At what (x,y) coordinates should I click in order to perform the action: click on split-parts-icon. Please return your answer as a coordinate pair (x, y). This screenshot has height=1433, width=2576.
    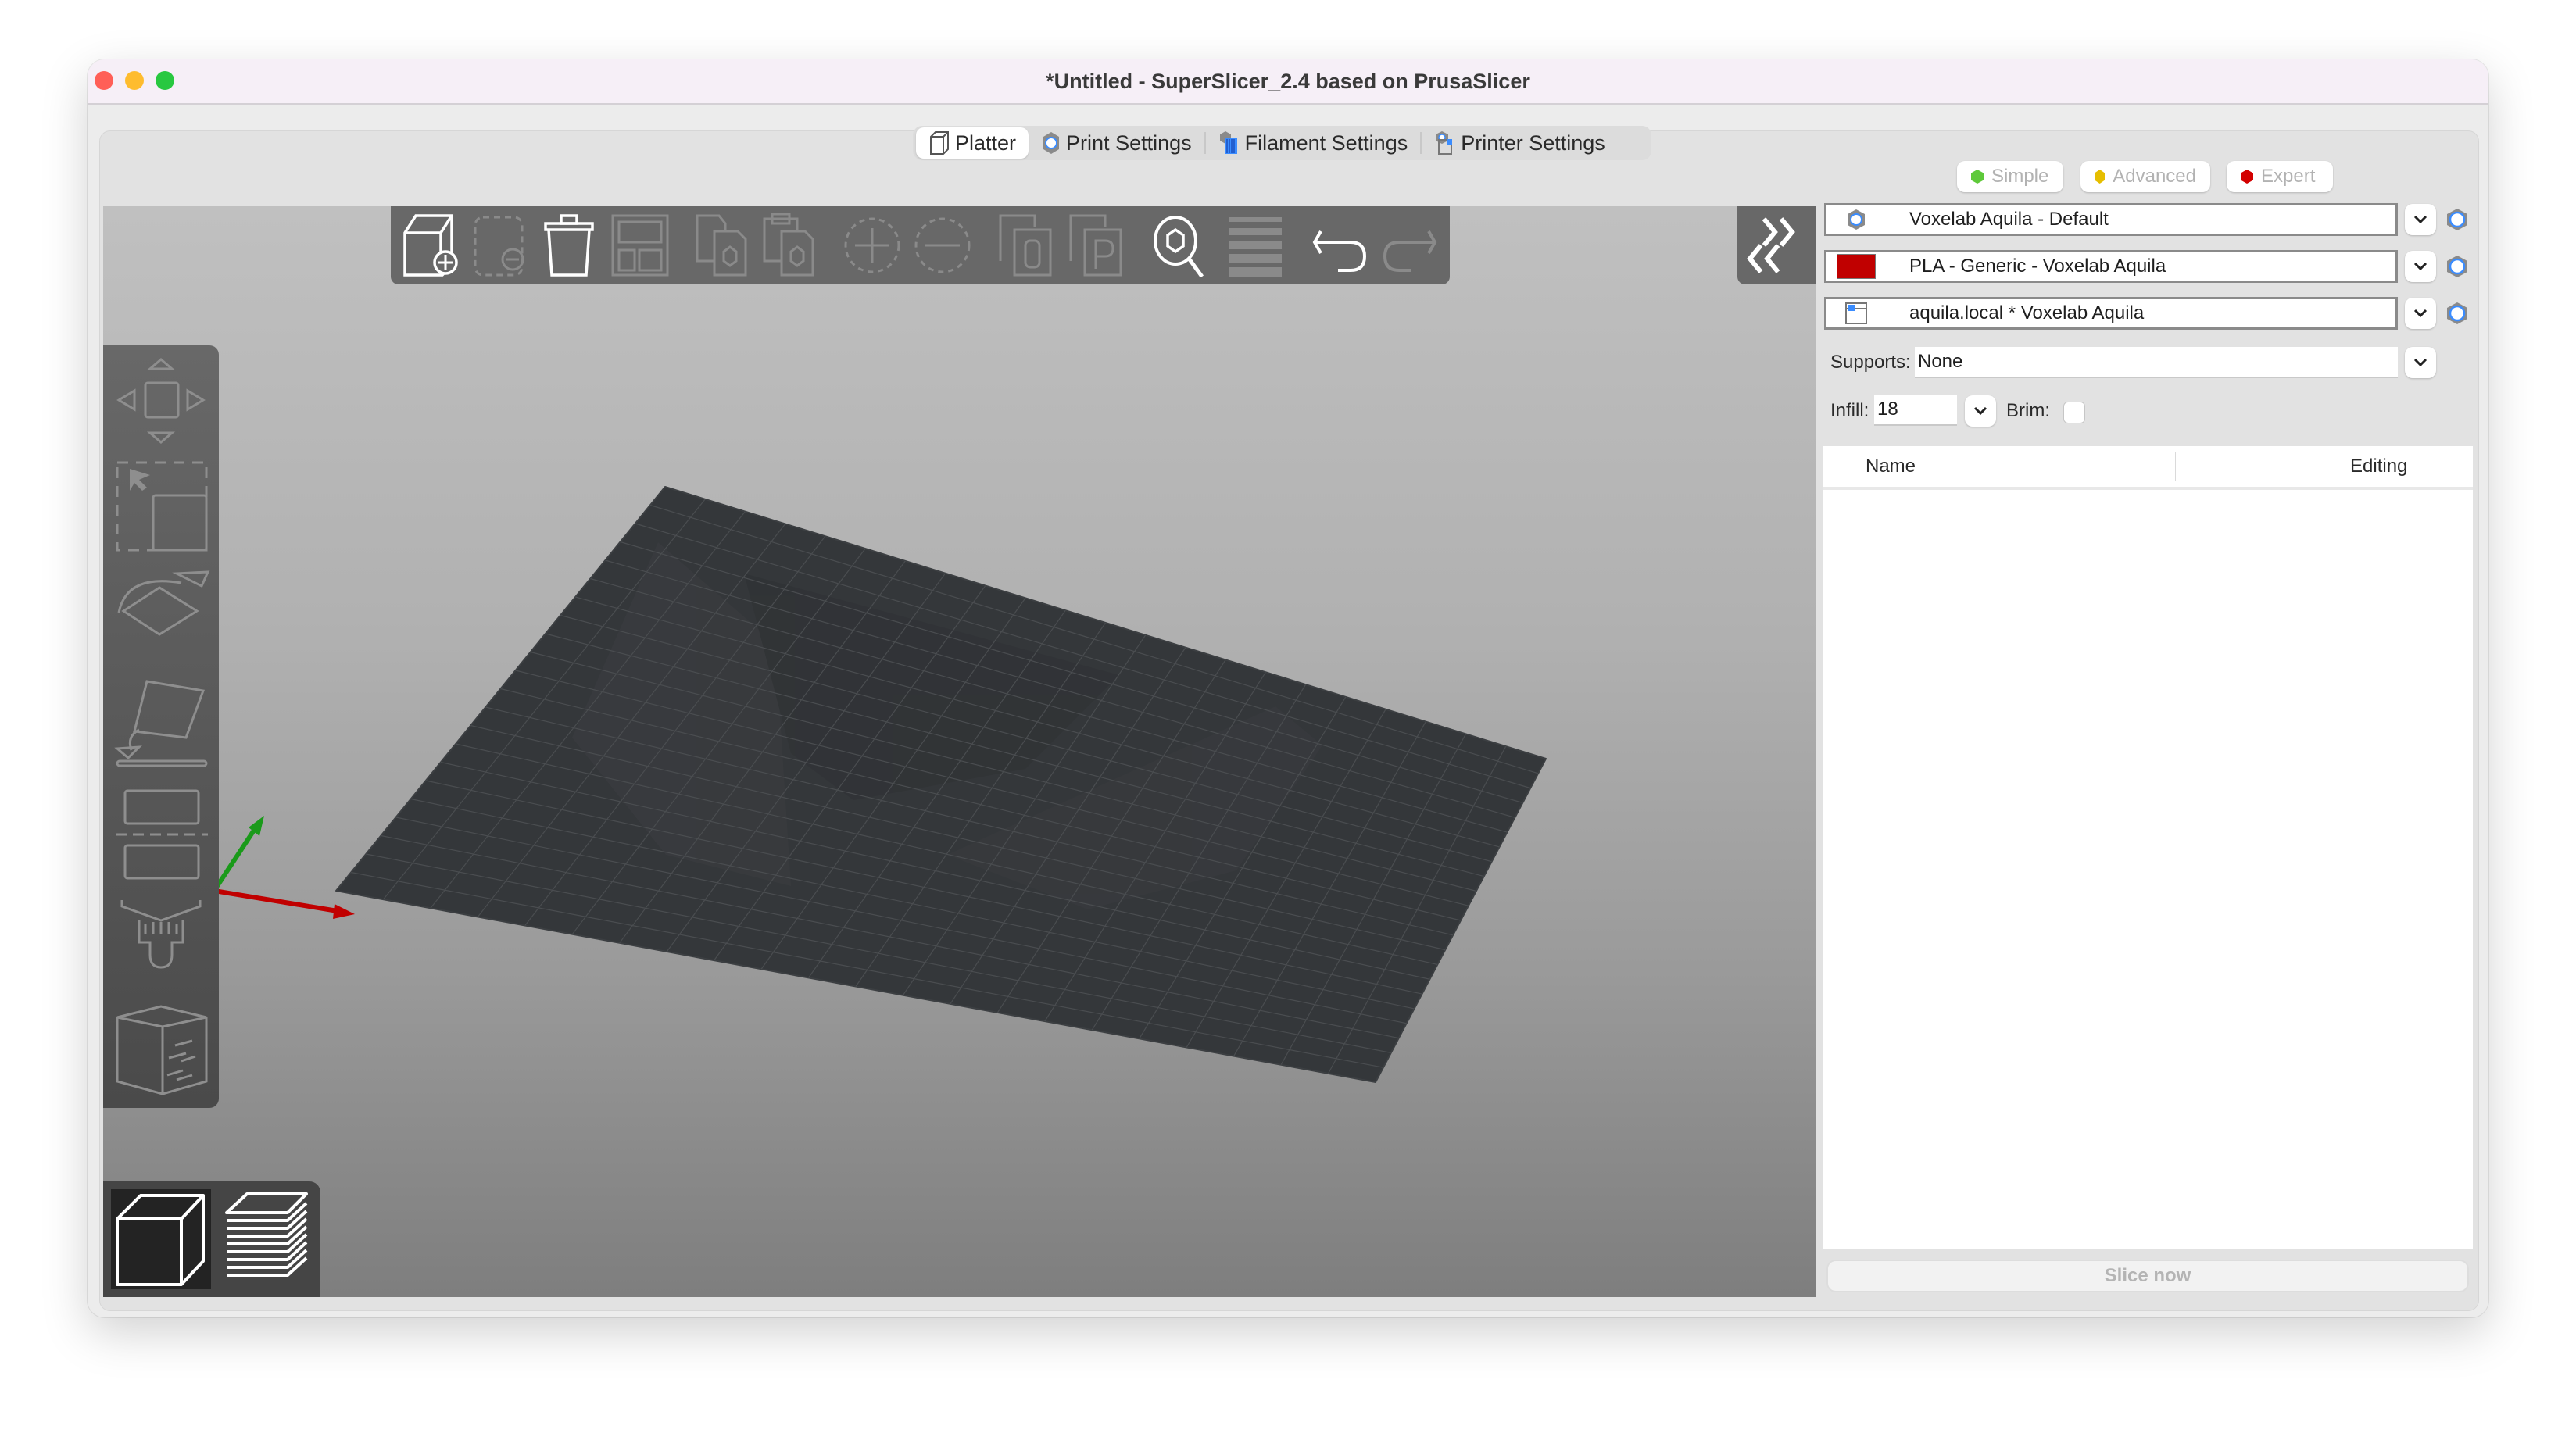
    Looking at the image, I should click on (1095, 245).